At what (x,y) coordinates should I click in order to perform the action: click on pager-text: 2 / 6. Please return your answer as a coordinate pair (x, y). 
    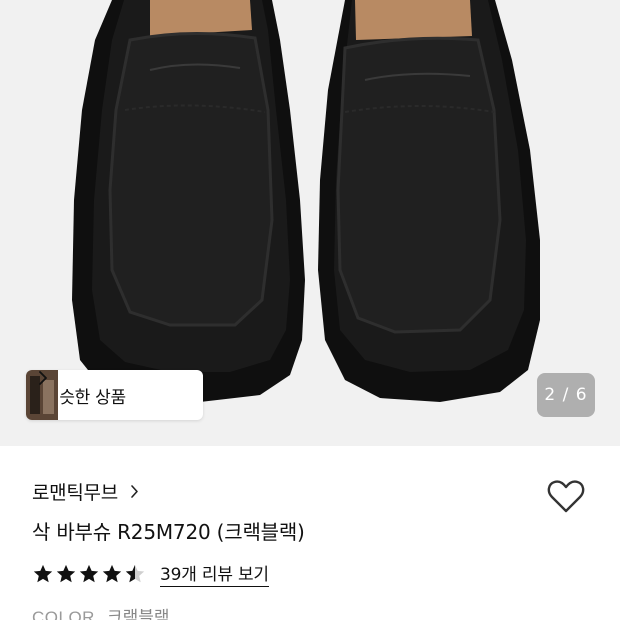
    Looking at the image, I should click on (566, 395).